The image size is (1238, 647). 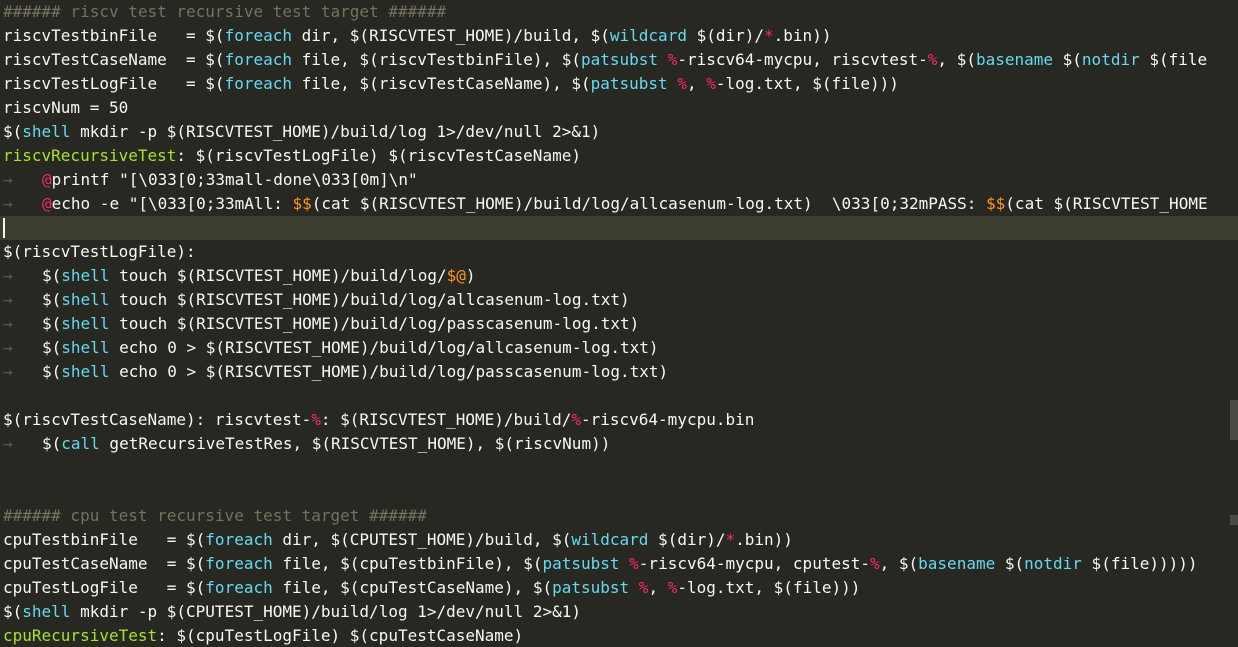 What do you see at coordinates (441, 83) in the screenshot?
I see `code-token: file, $(riscvTestCaseName), $(` at bounding box center [441, 83].